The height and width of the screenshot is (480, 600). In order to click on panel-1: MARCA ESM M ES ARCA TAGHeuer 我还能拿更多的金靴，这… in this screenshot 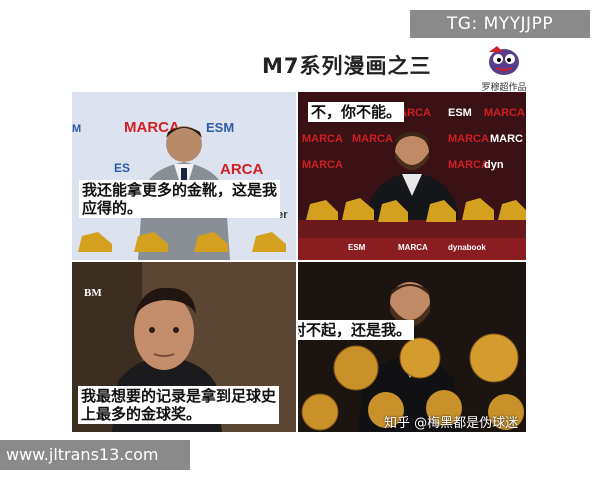, I will do `click(184, 176)`.